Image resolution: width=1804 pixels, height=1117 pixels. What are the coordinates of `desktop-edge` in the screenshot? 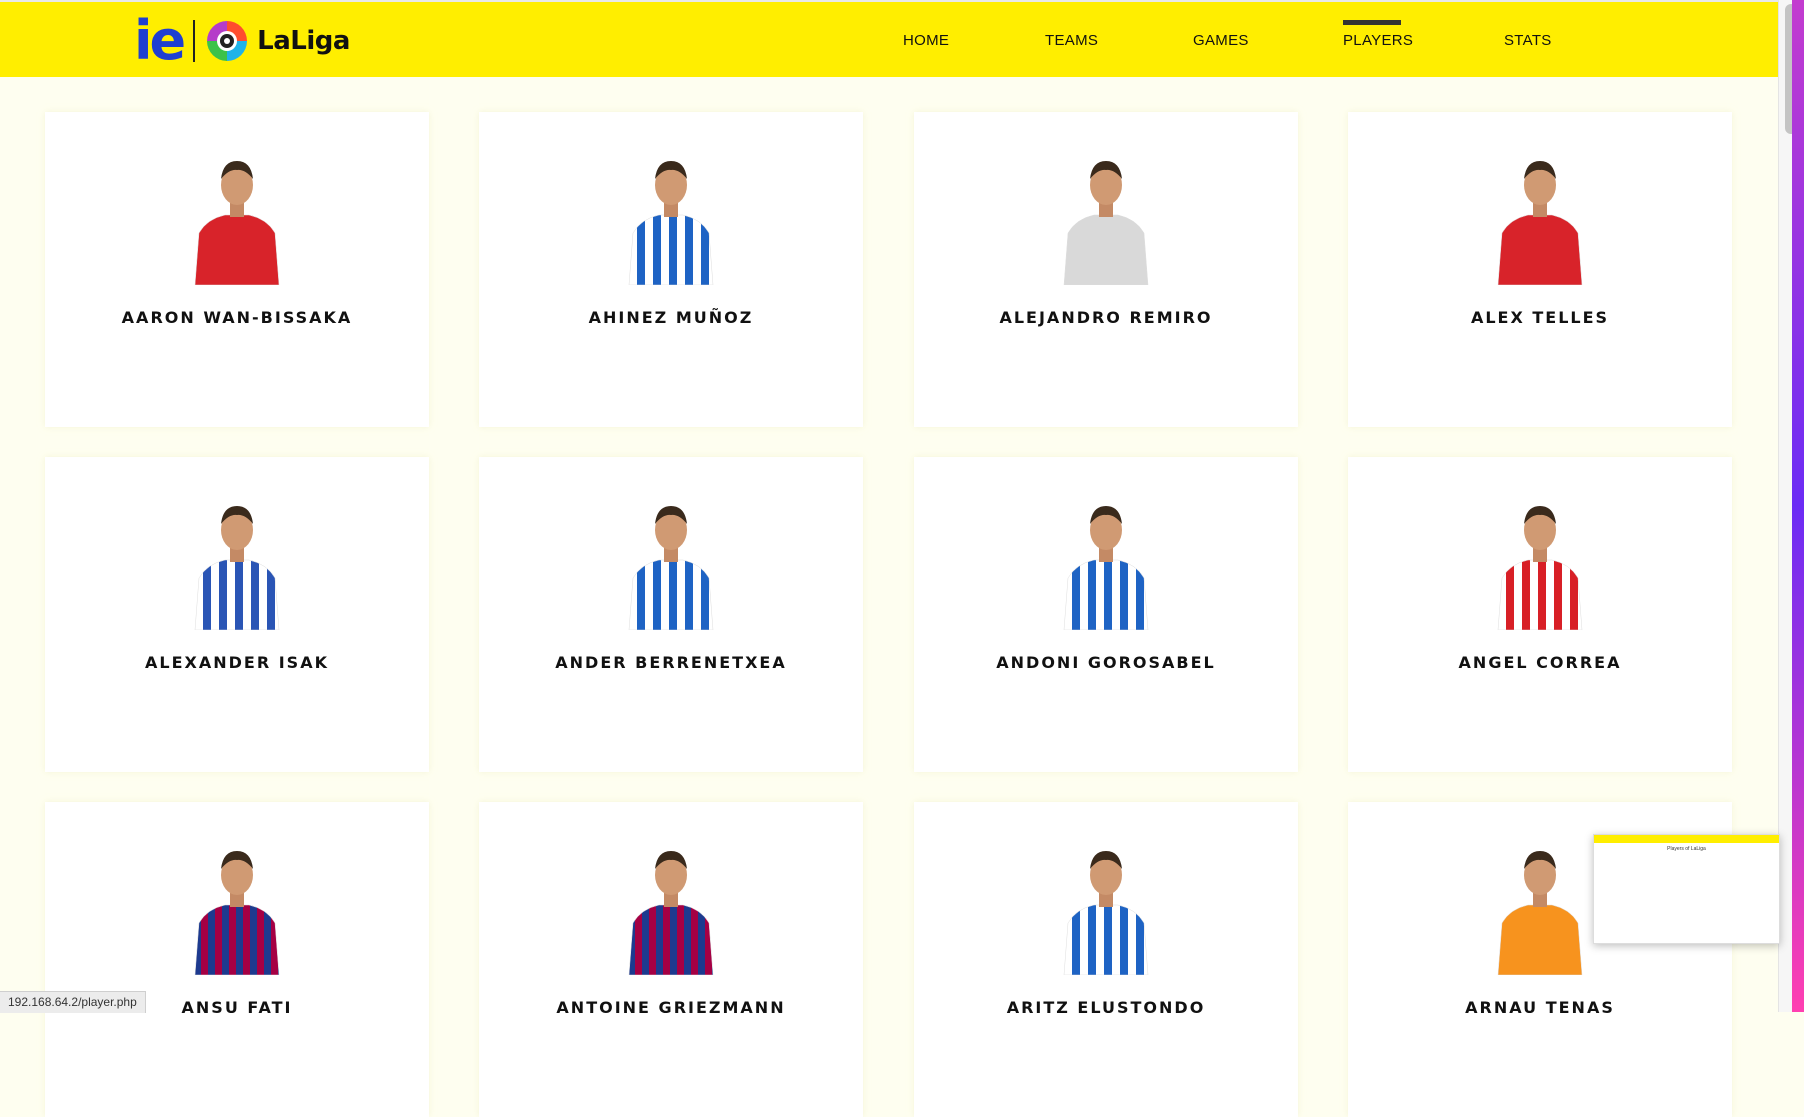 It's located at (1798, 506).